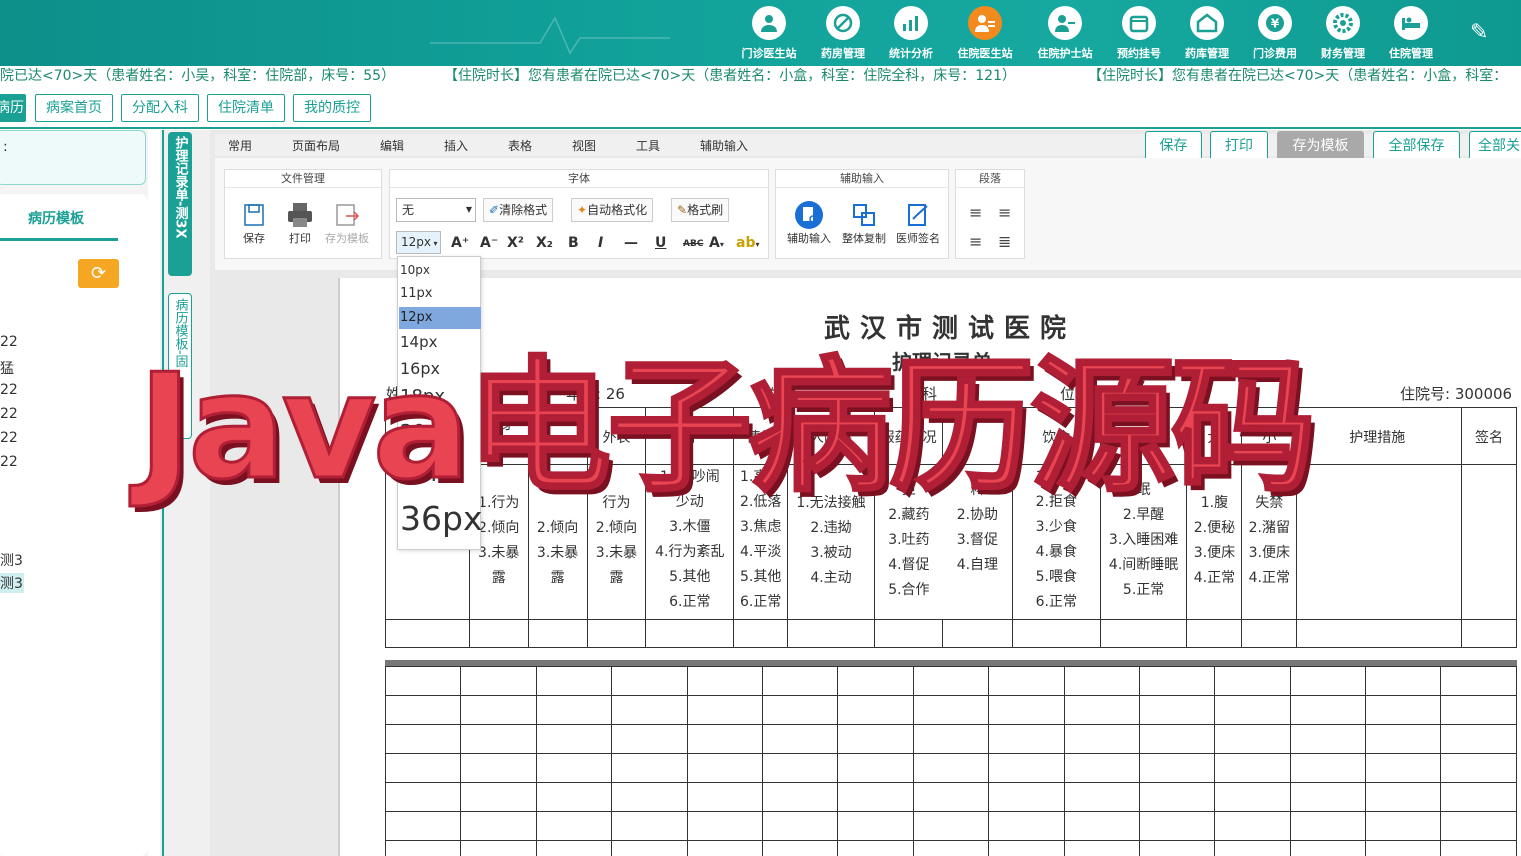 The height and width of the screenshot is (856, 1521). I want to click on font-size-select: 12px ▾, so click(418, 242).